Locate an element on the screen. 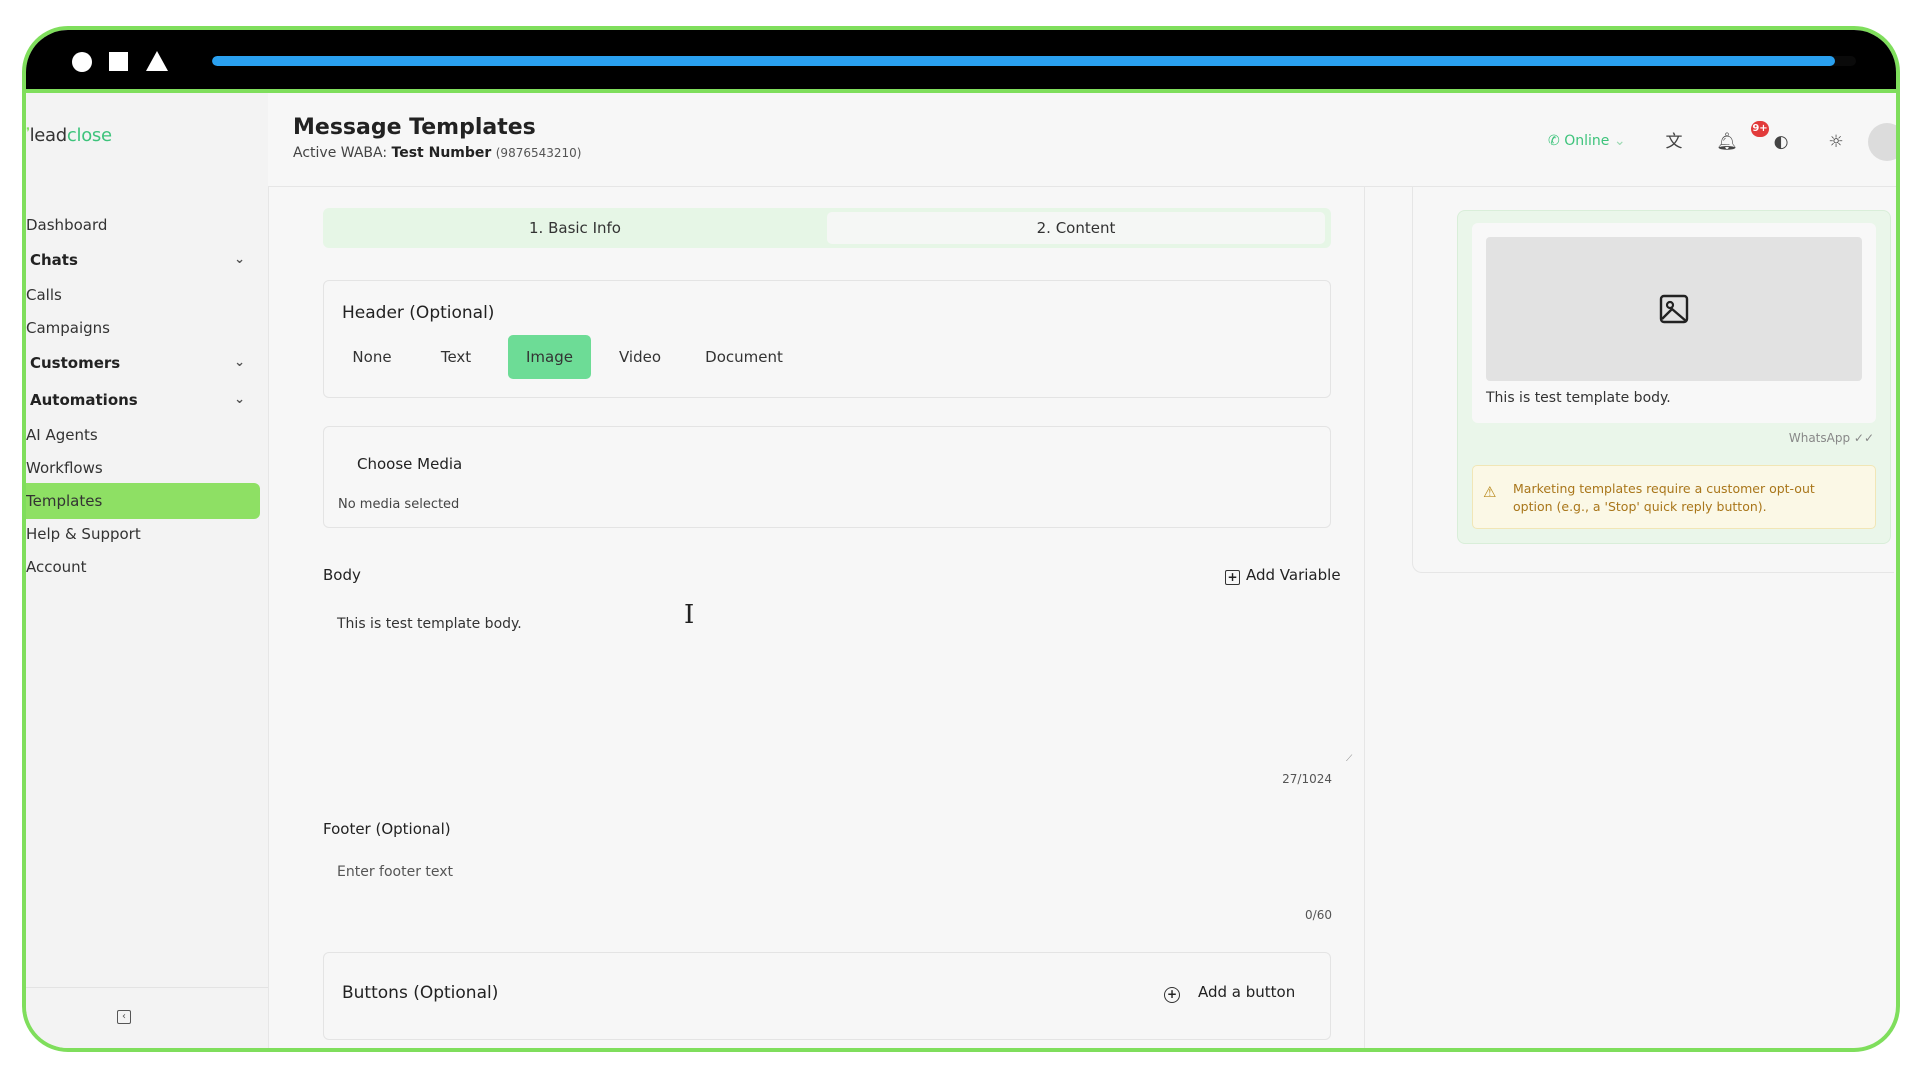 The height and width of the screenshot is (1080, 1920). sidebar-item-customers: Customers ⌄ is located at coordinates (143, 363).